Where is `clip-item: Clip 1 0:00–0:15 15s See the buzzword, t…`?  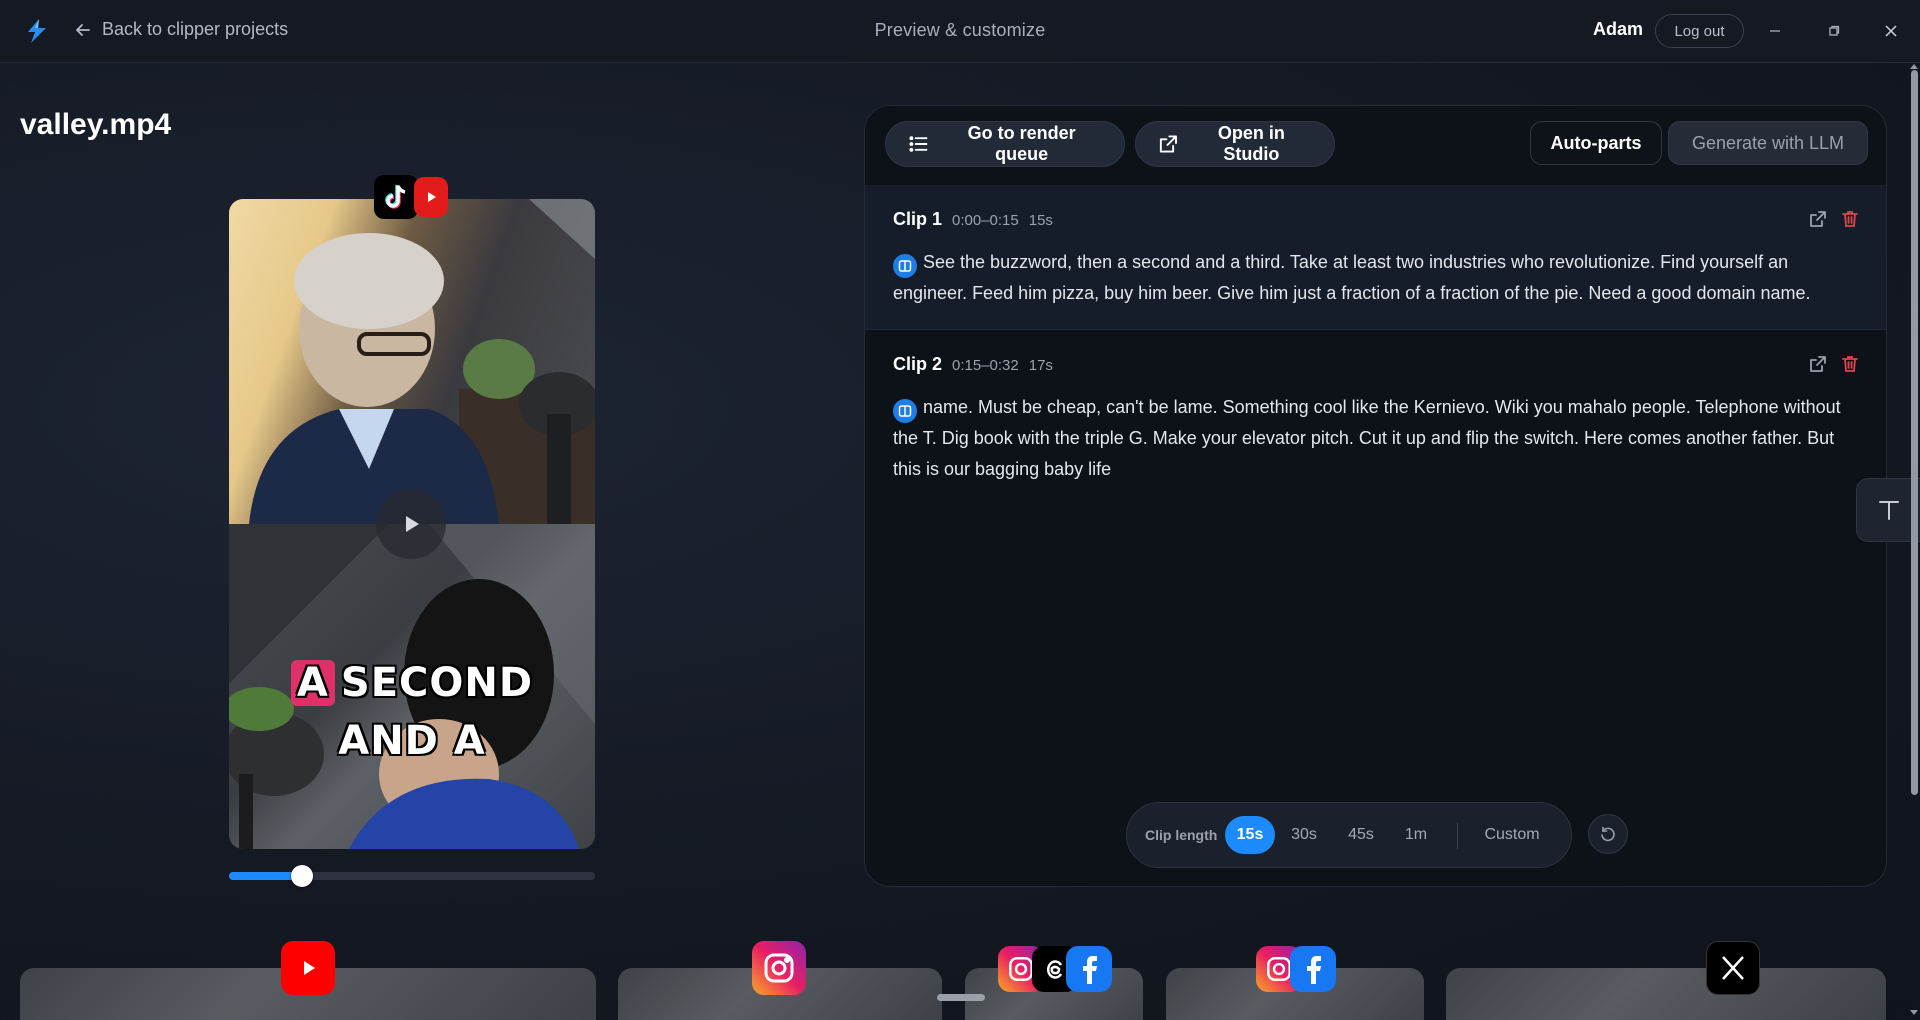
clip-item: Clip 1 0:00–0:15 15s See the buzzword, t… is located at coordinates (1375, 257).